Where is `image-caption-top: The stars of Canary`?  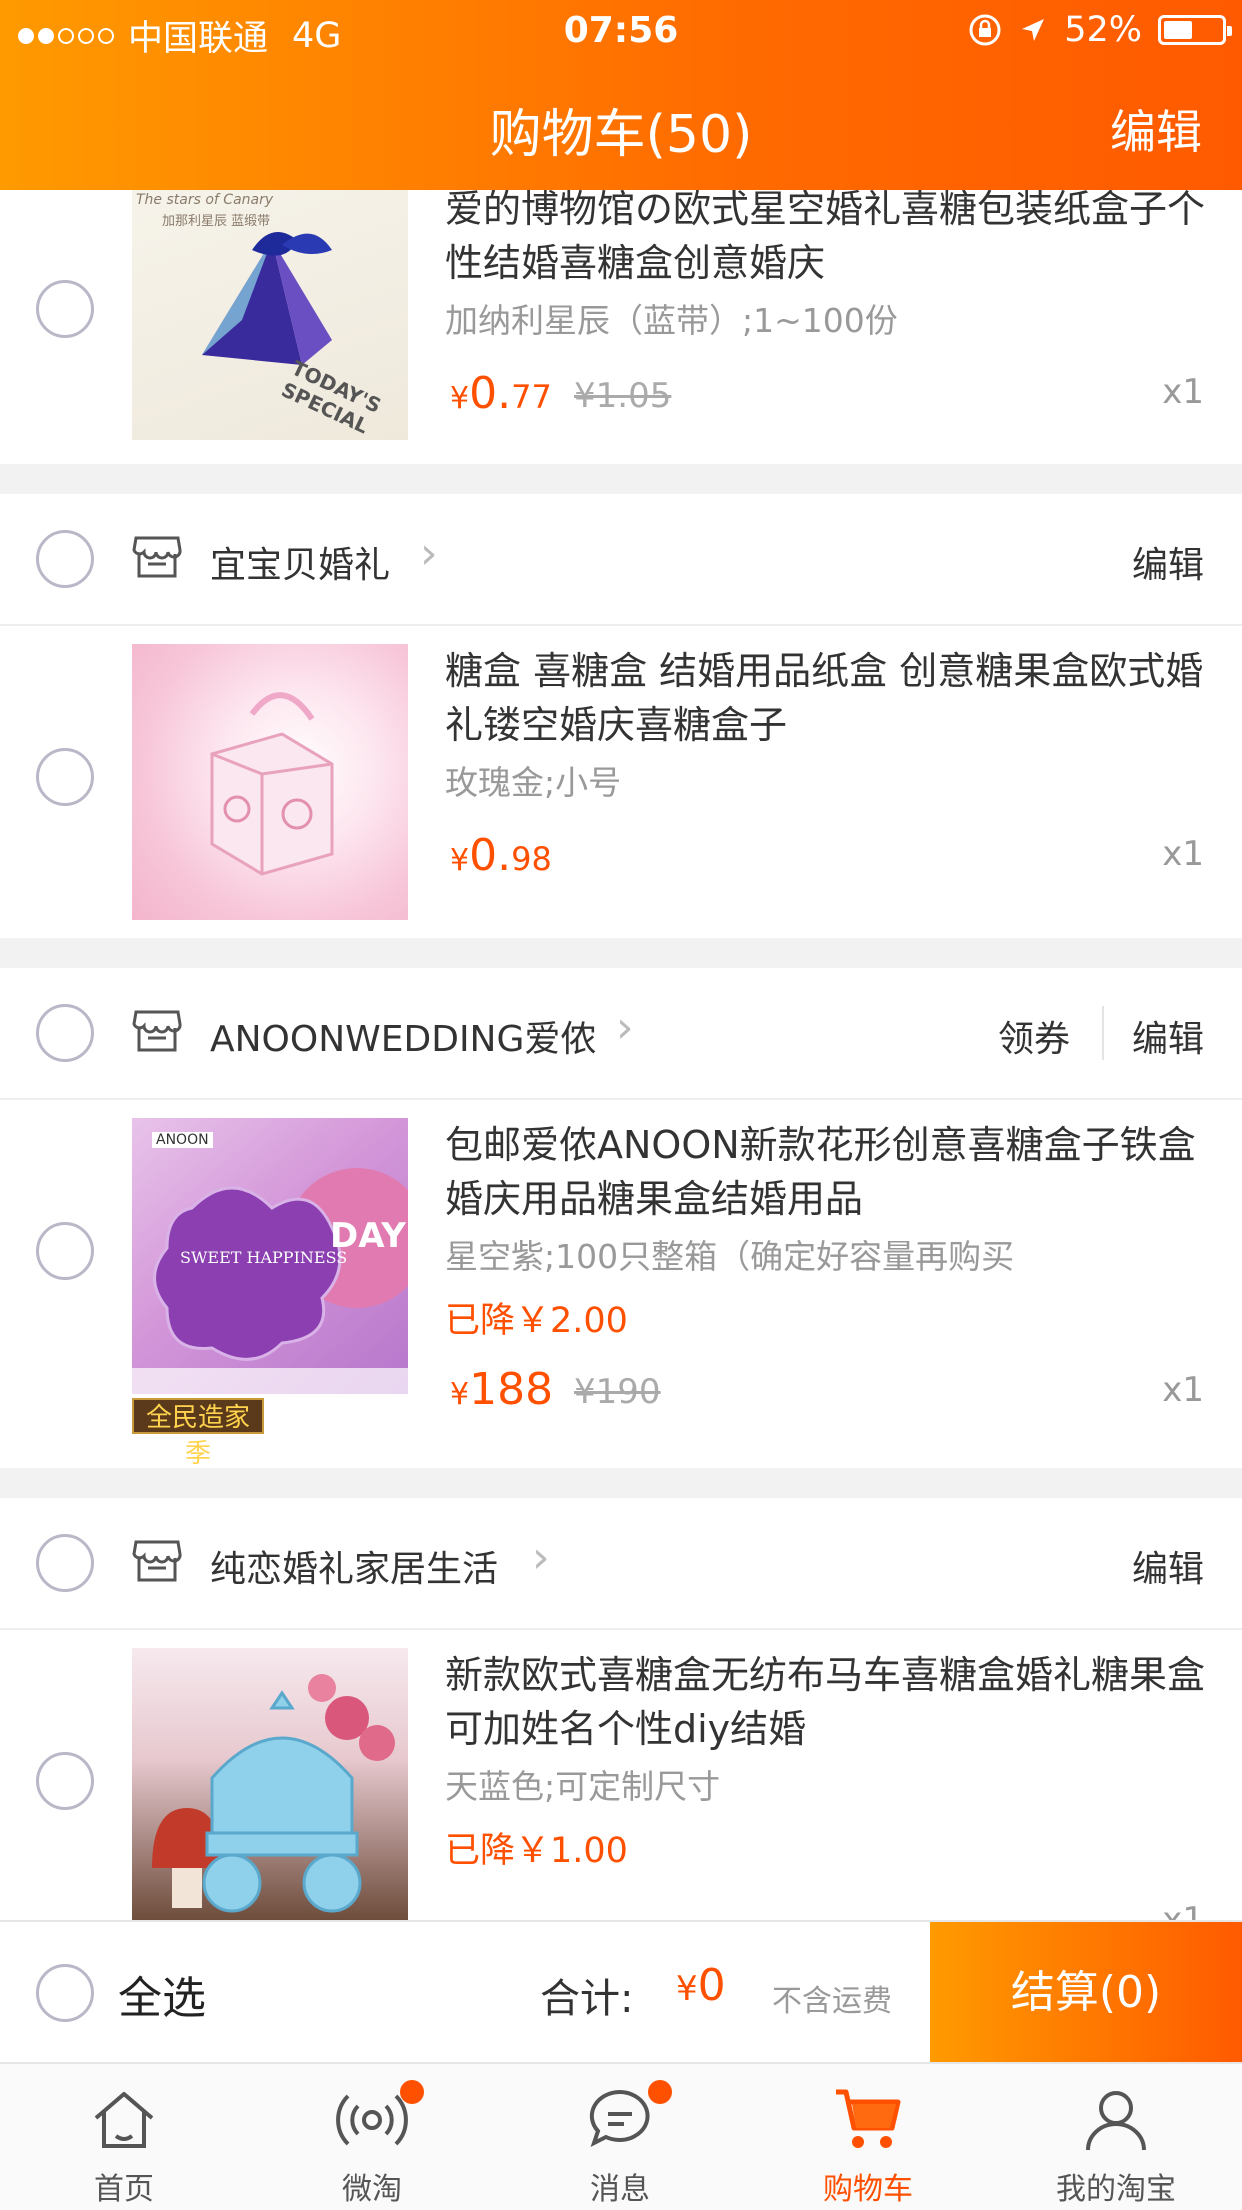 image-caption-top: The stars of Canary is located at coordinates (205, 200).